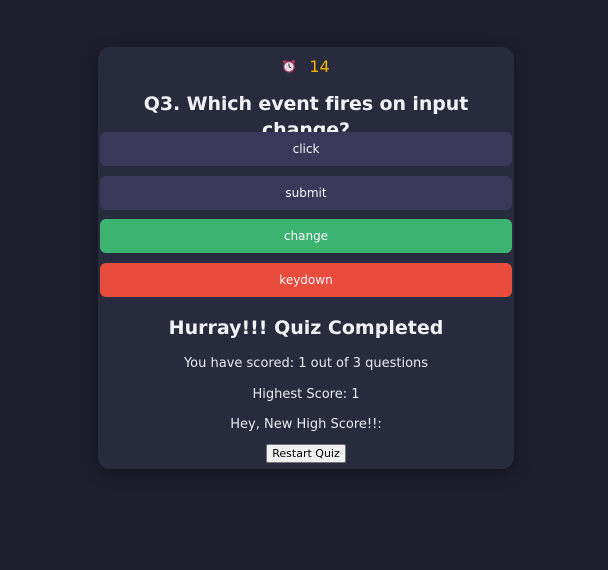 The height and width of the screenshot is (570, 608). I want to click on timer: 14, so click(306, 66).